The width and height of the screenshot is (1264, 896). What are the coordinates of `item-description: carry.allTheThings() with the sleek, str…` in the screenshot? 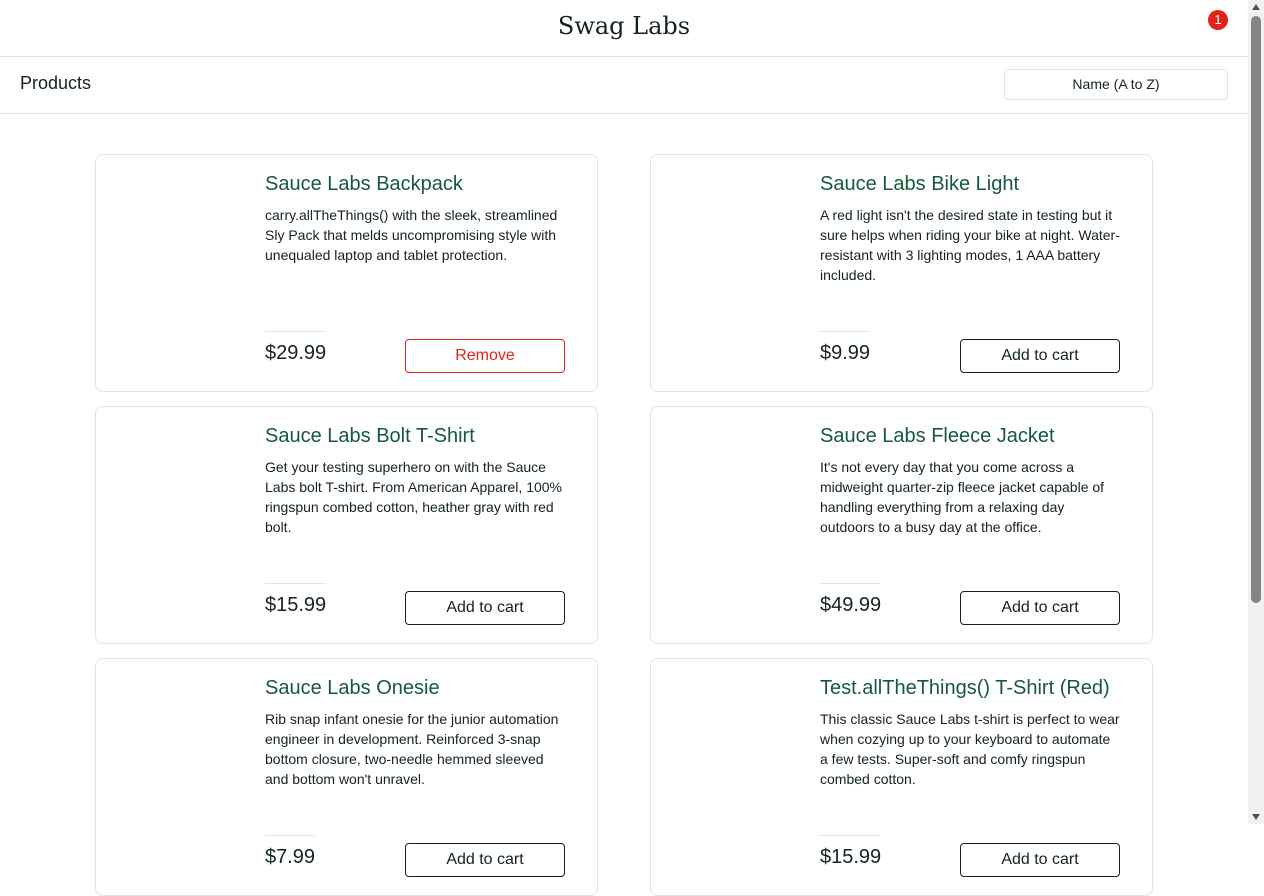 It's located at (411, 235).